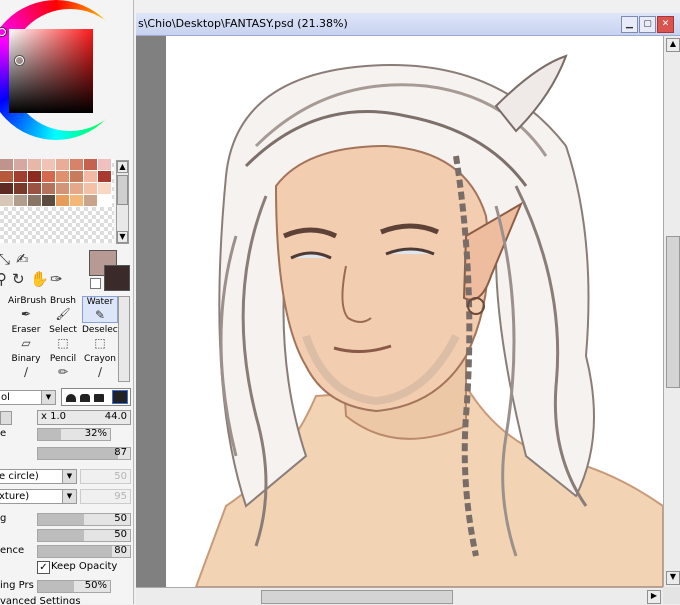 Image resolution: width=680 pixels, height=605 pixels. I want to click on horizontal-scroll-thumb, so click(357, 597).